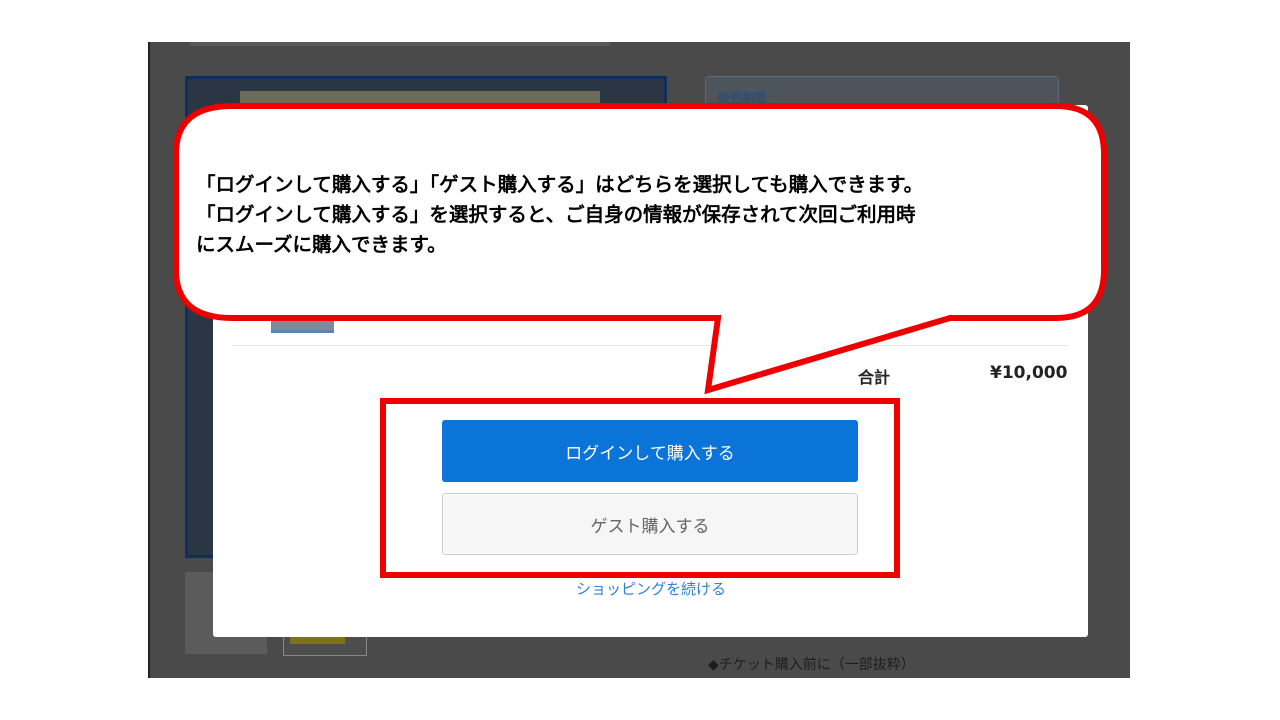  What do you see at coordinates (321, 244) in the screenshot?
I see `callout-line-3: にスムーズに購入できます。` at bounding box center [321, 244].